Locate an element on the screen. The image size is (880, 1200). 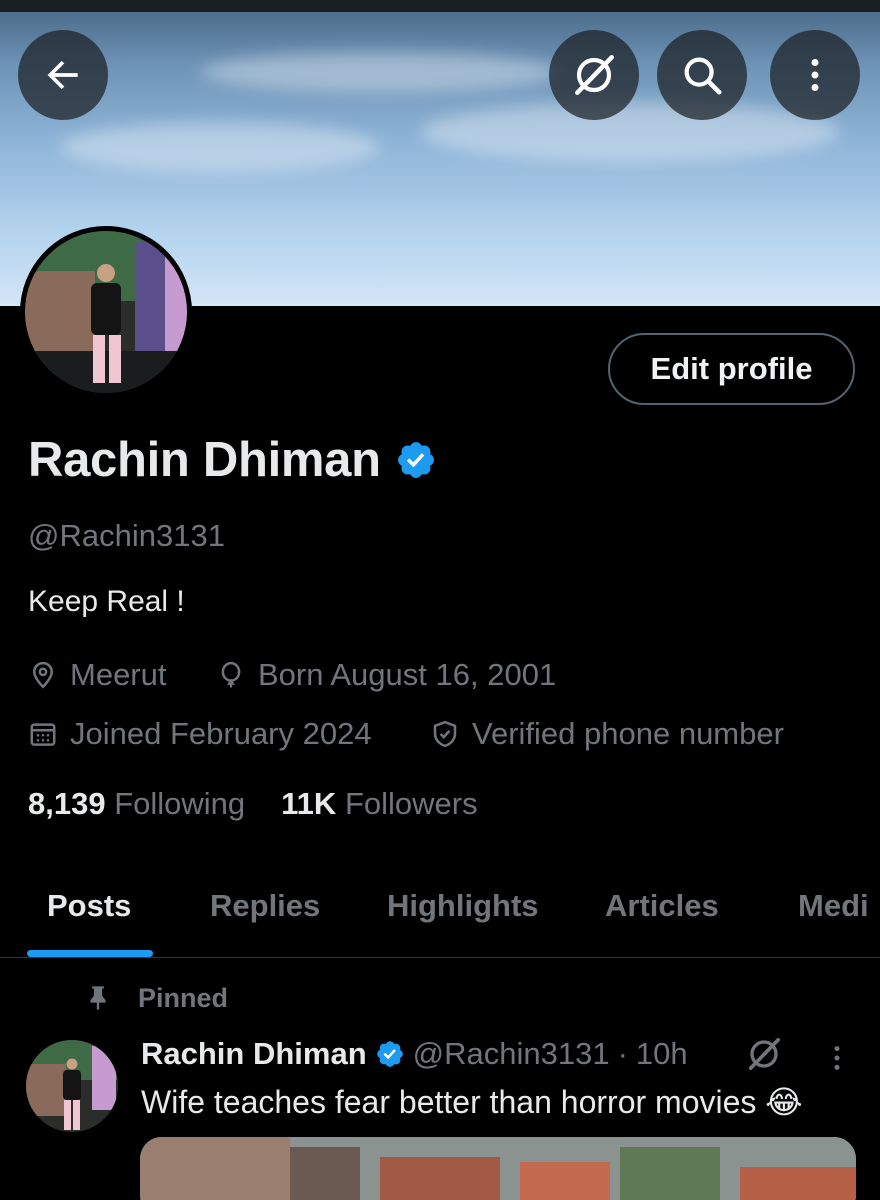
verified-phone-item: Verified phone number is located at coordinates (607, 734).